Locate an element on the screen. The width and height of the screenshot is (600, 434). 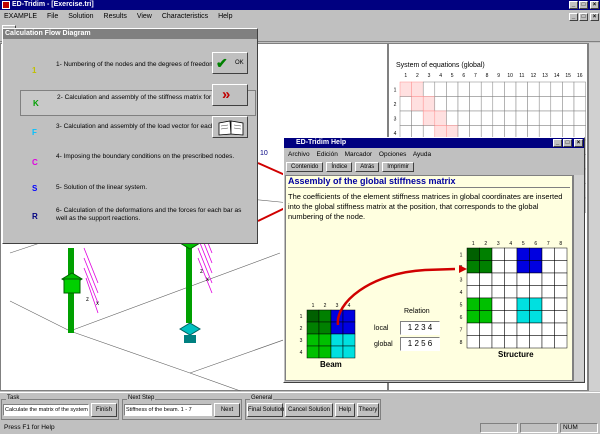
sys-col-header: 6 is located at coordinates (463, 76).